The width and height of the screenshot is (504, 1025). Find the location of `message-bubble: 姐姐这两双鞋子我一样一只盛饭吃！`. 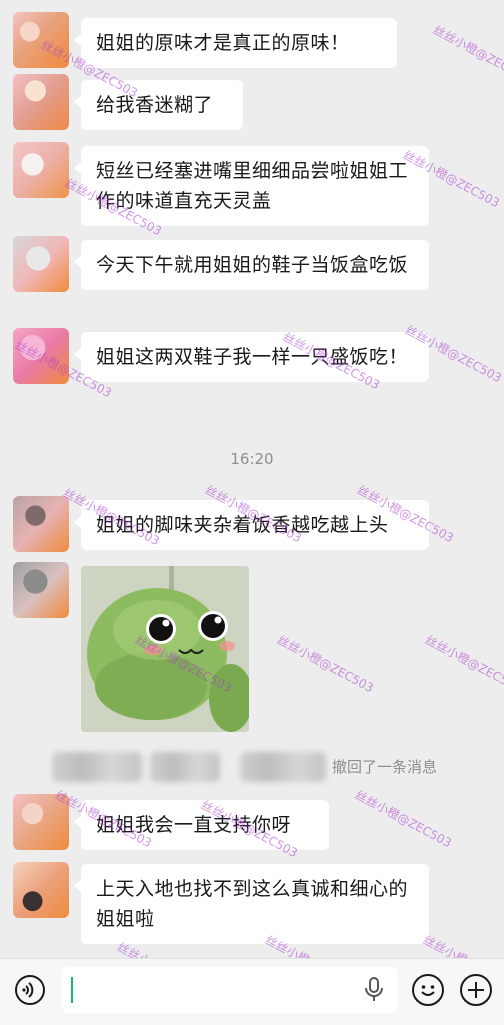

message-bubble: 姐姐这两双鞋子我一样一只盛饭吃！ is located at coordinates (251, 357).